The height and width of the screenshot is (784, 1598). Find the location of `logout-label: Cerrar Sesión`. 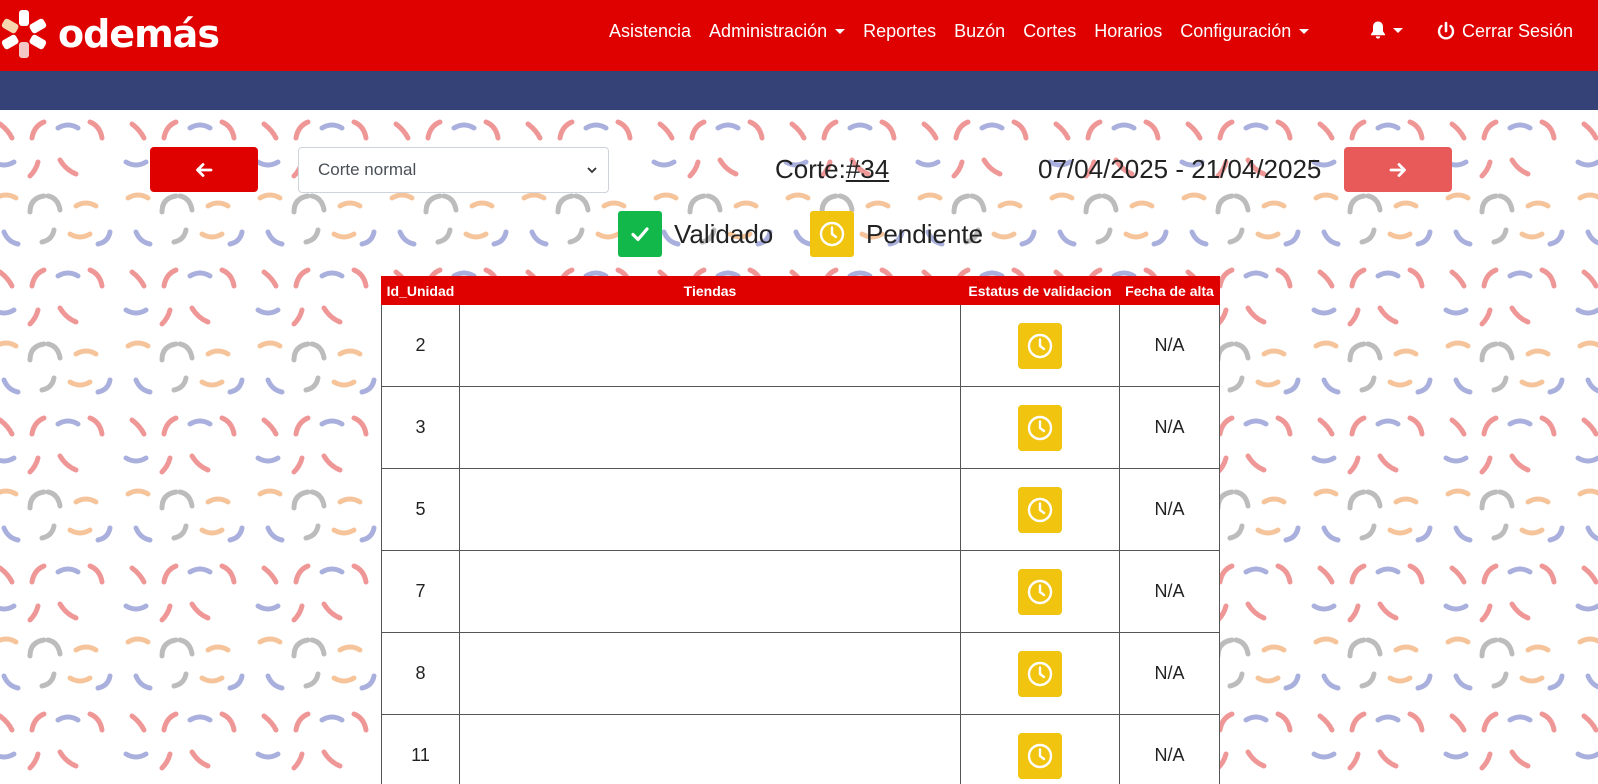

logout-label: Cerrar Sesión is located at coordinates (1518, 31).